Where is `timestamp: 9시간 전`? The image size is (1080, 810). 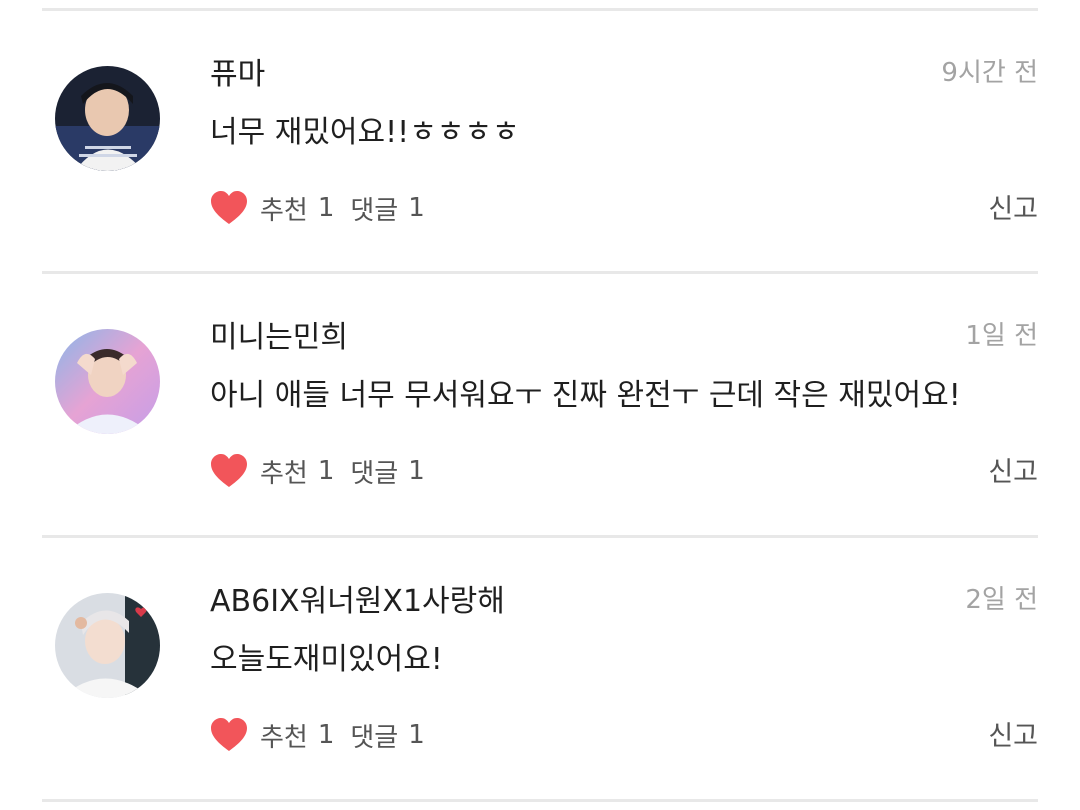 timestamp: 9시간 전 is located at coordinates (989, 73).